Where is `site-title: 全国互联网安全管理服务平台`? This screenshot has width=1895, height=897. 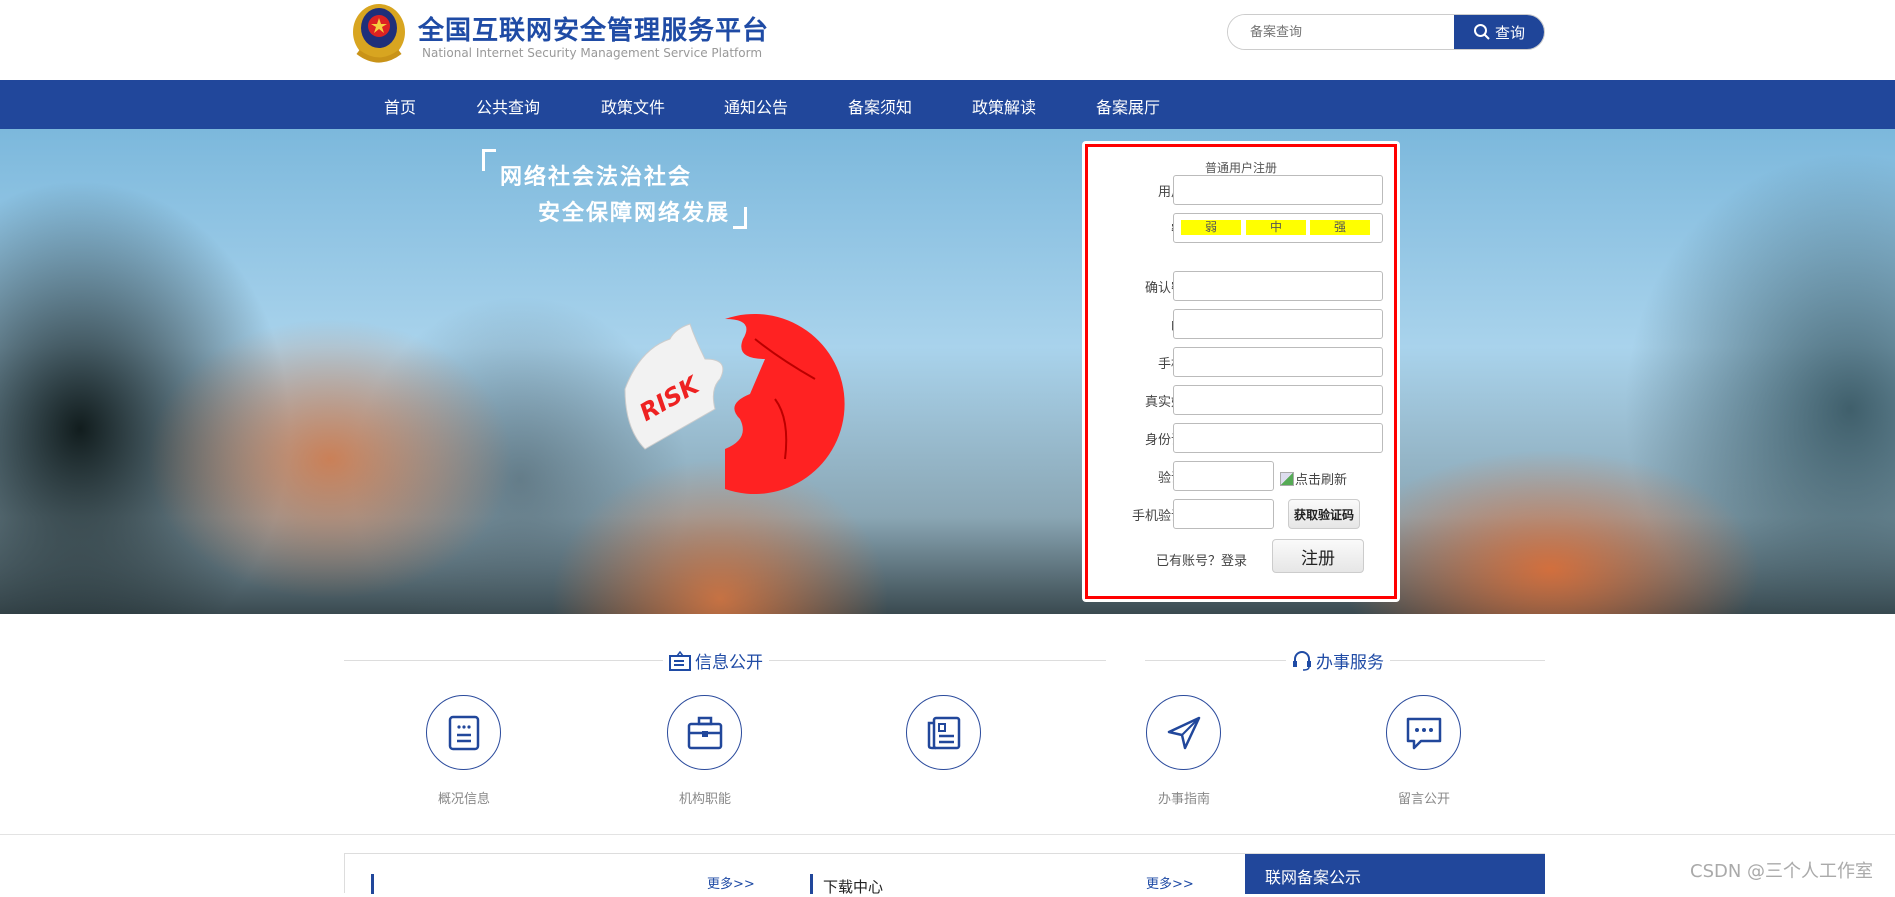
site-title: 全国互联网安全管理服务平台 is located at coordinates (594, 31).